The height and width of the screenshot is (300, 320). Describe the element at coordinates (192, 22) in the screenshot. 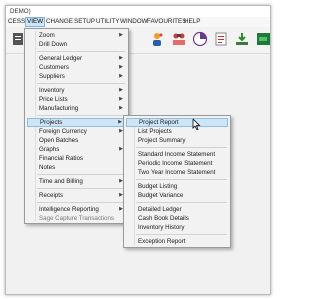

I see `menu-help: HELP` at that location.